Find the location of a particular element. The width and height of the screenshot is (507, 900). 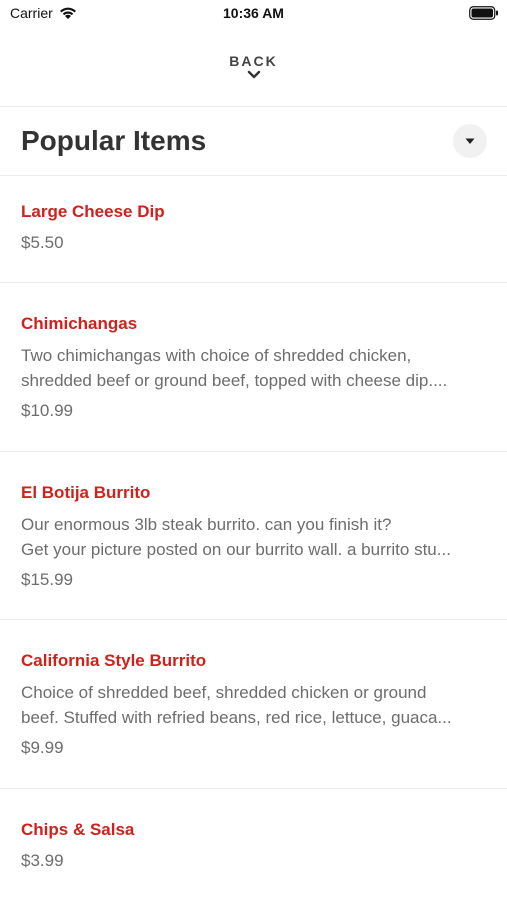

item-price: $15.99 is located at coordinates (47, 579).